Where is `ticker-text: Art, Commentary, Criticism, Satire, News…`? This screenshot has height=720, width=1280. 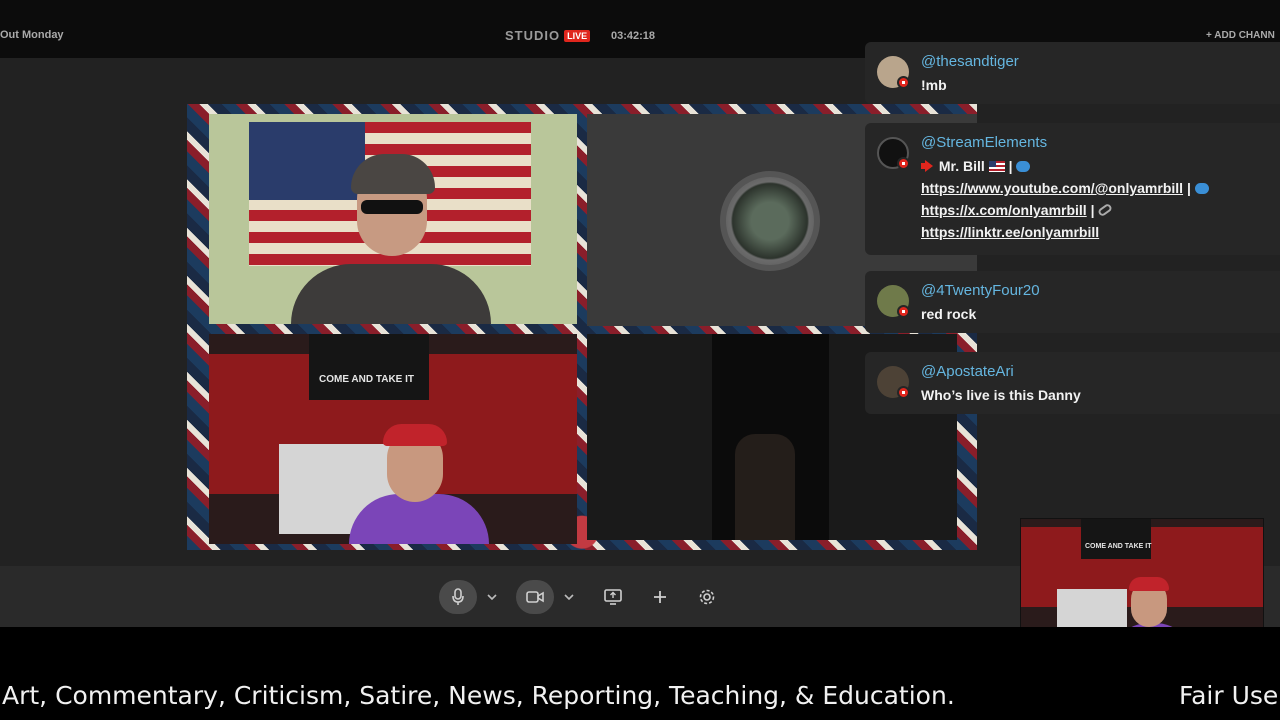
ticker-text: Art, Commentary, Criticism, Satire, News… is located at coordinates (478, 695).